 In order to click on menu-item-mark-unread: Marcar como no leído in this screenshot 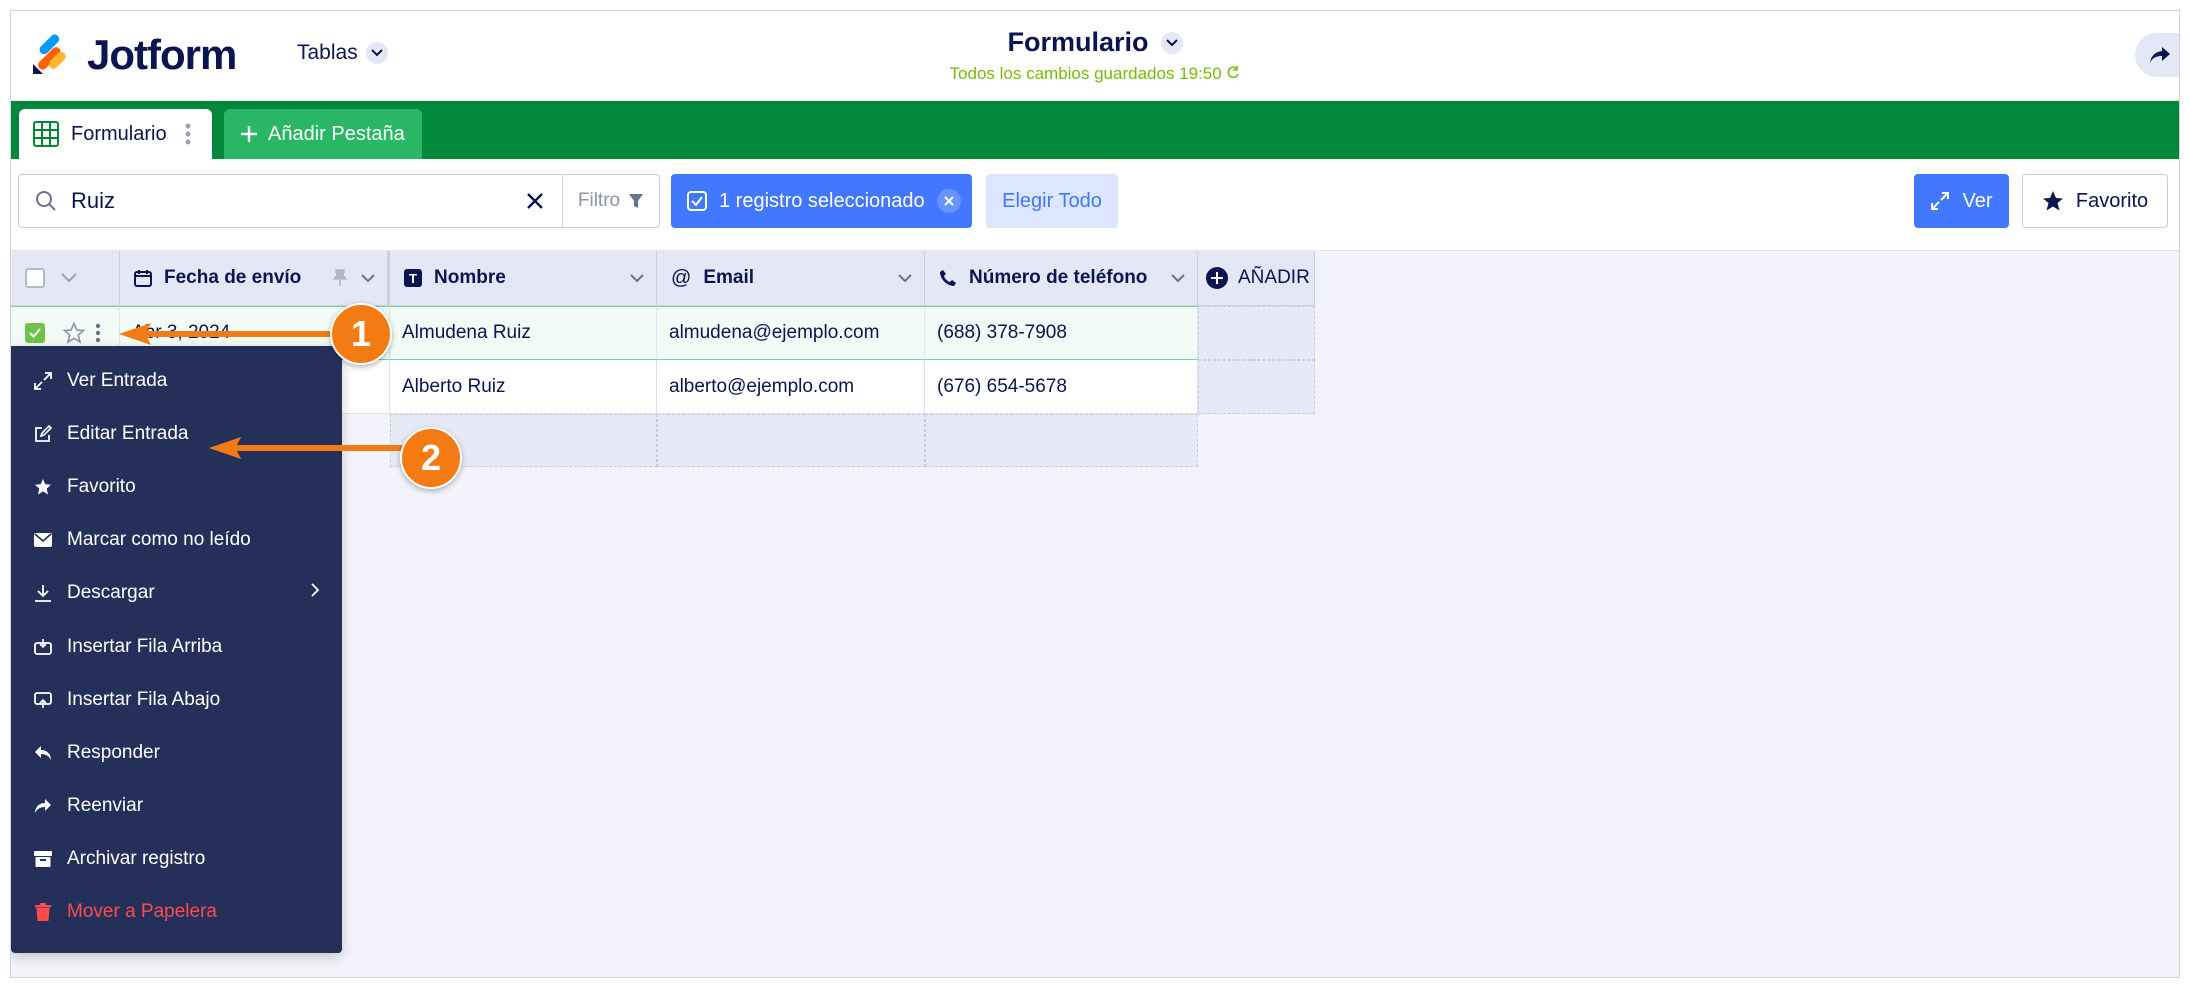, I will do `click(176, 539)`.